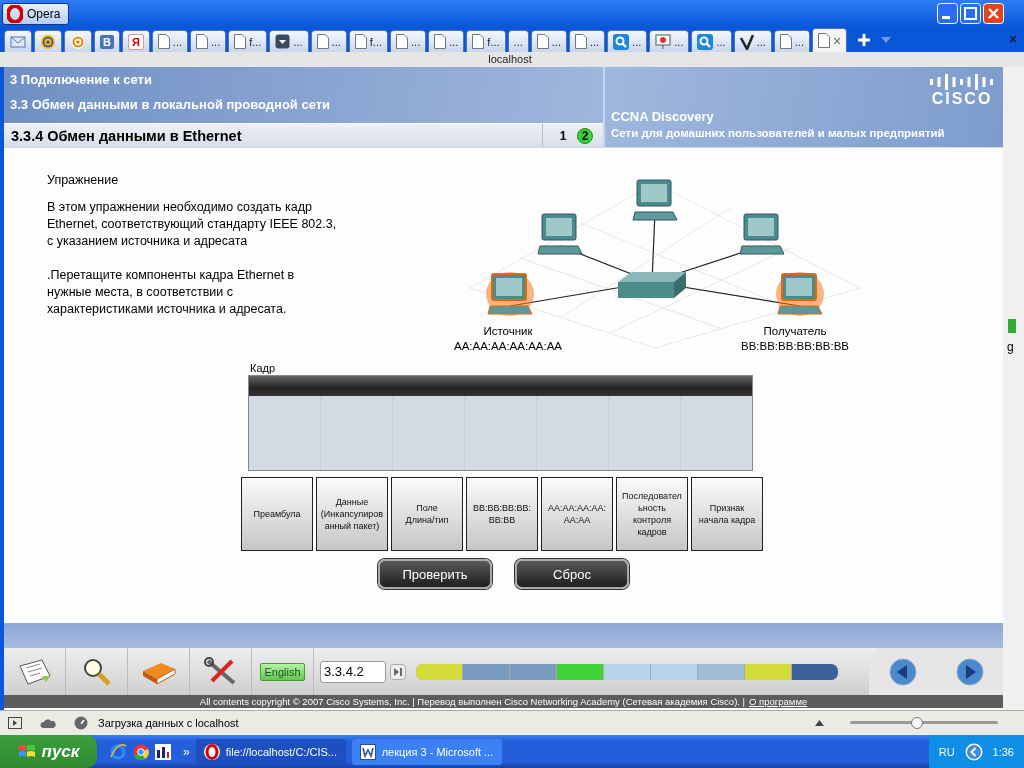 This screenshot has width=1024, height=768. I want to click on instruction-text: .Перетащите компоненты кадра Ethernet в нужные места, в соответствии с характеристиками источника и адресата., so click(171, 292).